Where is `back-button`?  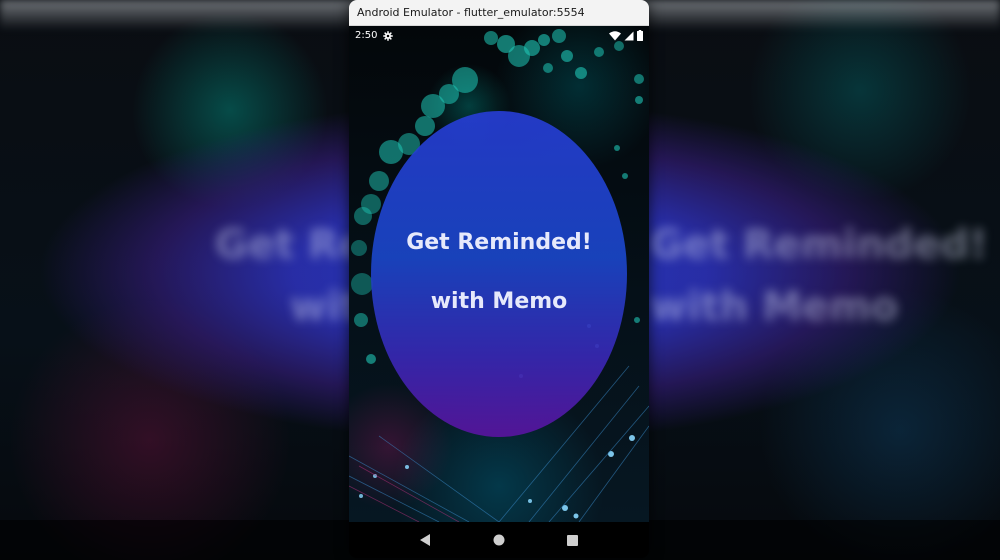 back-button is located at coordinates (426, 540).